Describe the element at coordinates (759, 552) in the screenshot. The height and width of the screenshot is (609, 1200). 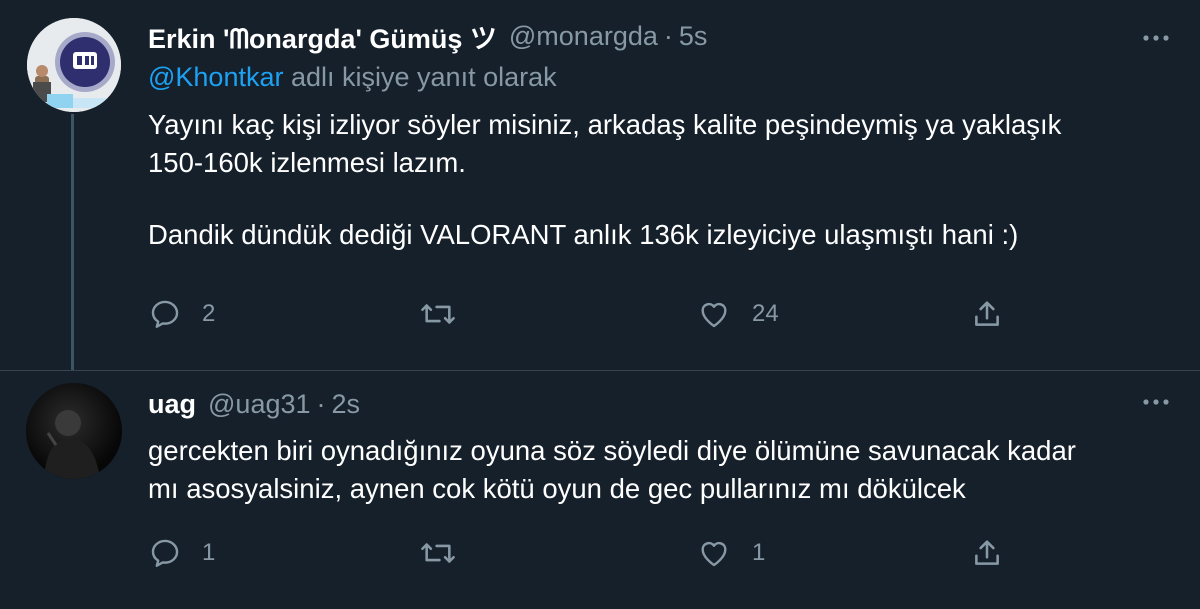
I see `like-count: 1` at that location.